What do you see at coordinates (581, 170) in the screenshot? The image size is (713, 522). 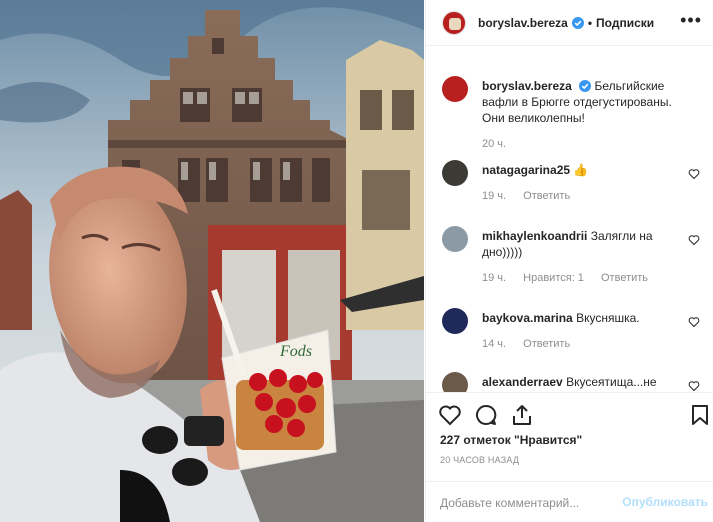 I see `comment-text: 👍` at bounding box center [581, 170].